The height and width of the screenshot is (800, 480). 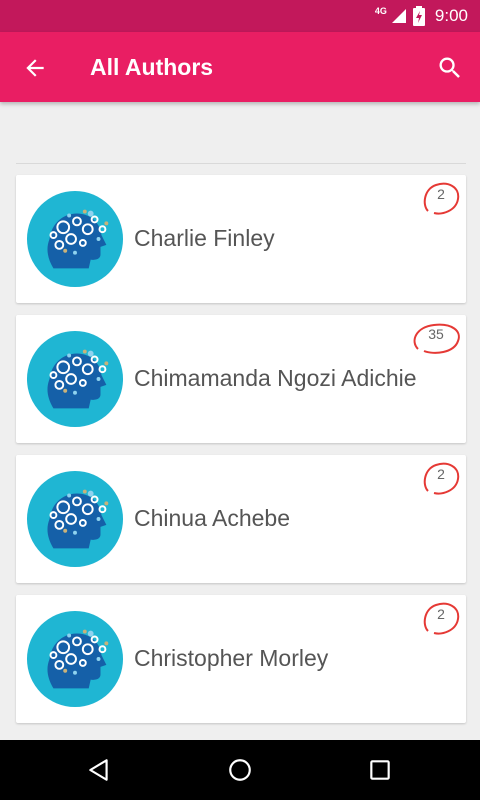 I want to click on battery-icon, so click(x=418, y=16).